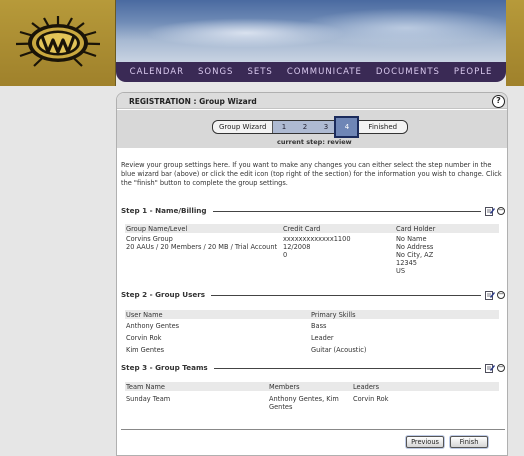 Image resolution: width=524 pixels, height=456 pixels. I want to click on wizard-step-1: 1, so click(284, 127).